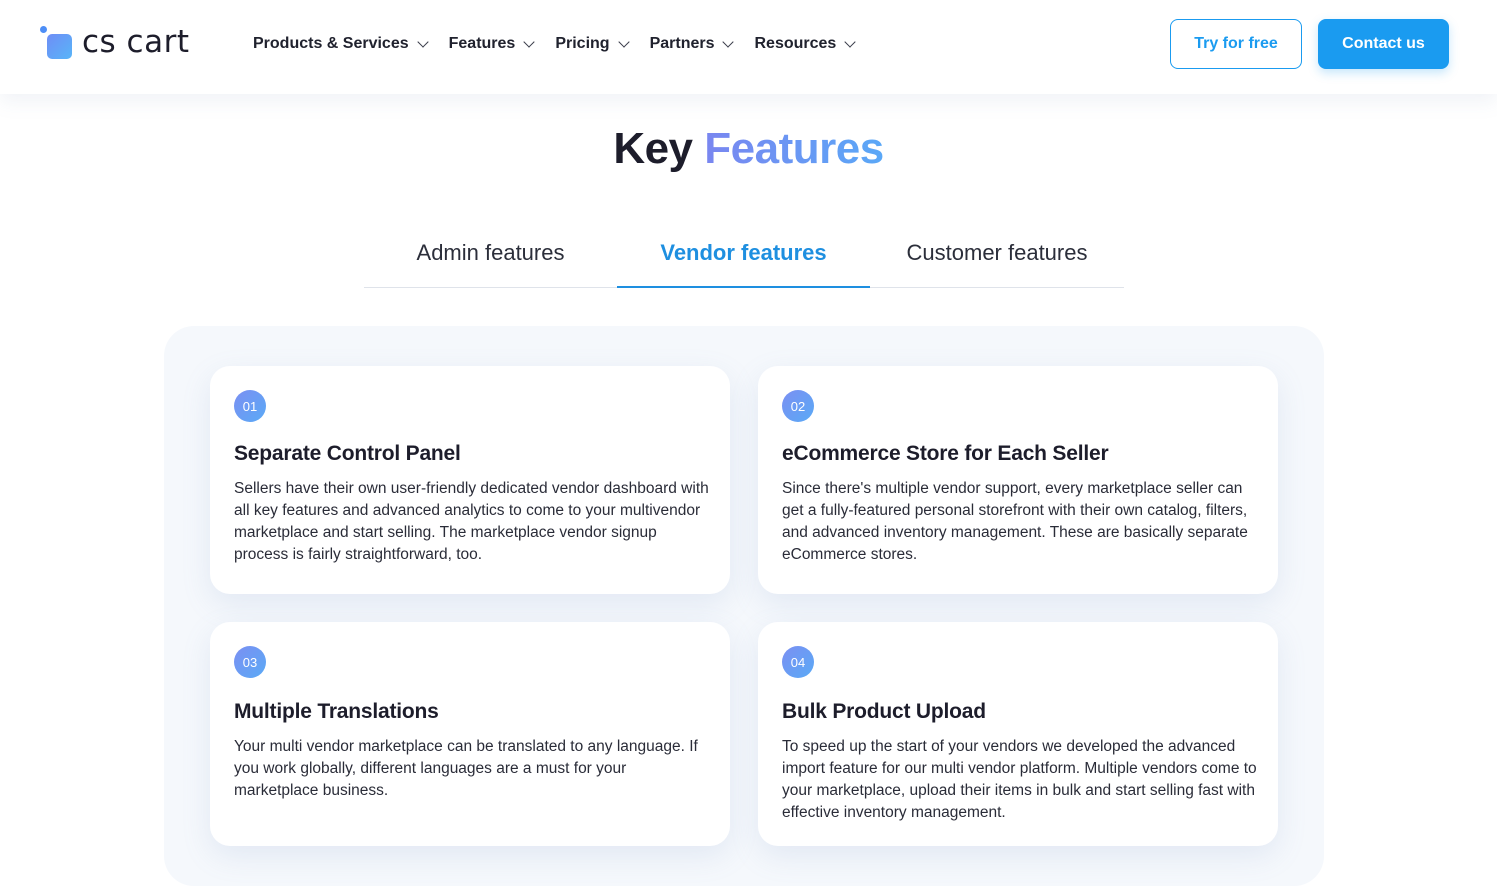 This screenshot has width=1497, height=889. Describe the element at coordinates (798, 406) in the screenshot. I see `feature-number-badge: 02` at that location.